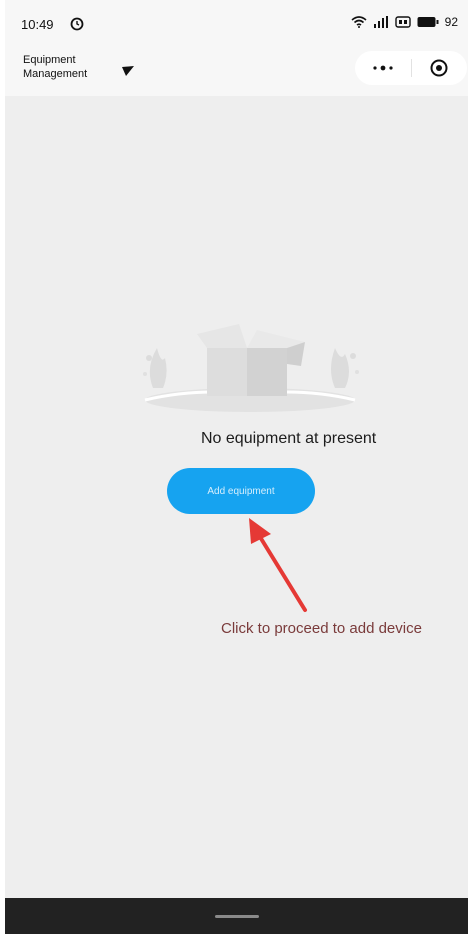 This screenshot has height=934, width=474. I want to click on close-miniprogram-button, so click(439, 68).